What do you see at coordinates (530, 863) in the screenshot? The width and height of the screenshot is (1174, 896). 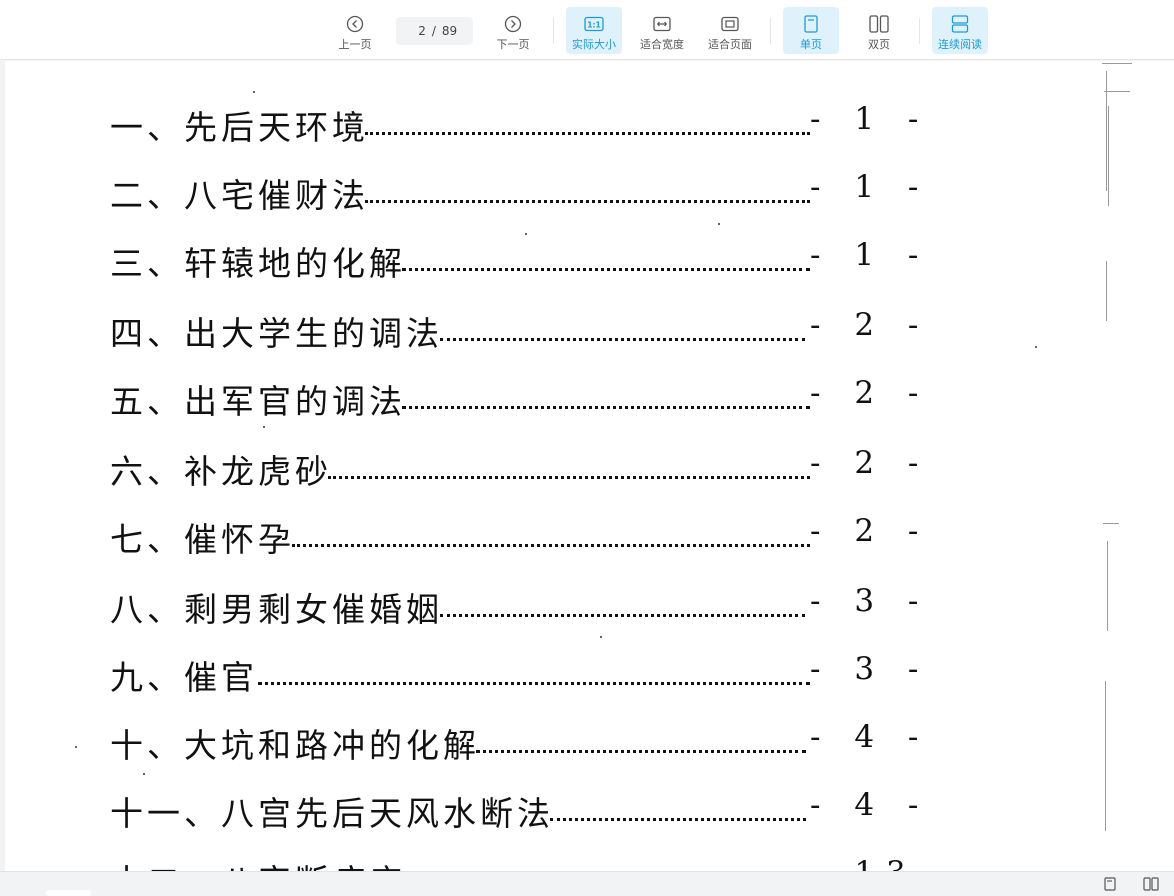 I see `toc-entry: 十二、八宅断病店 - 13 -` at bounding box center [530, 863].